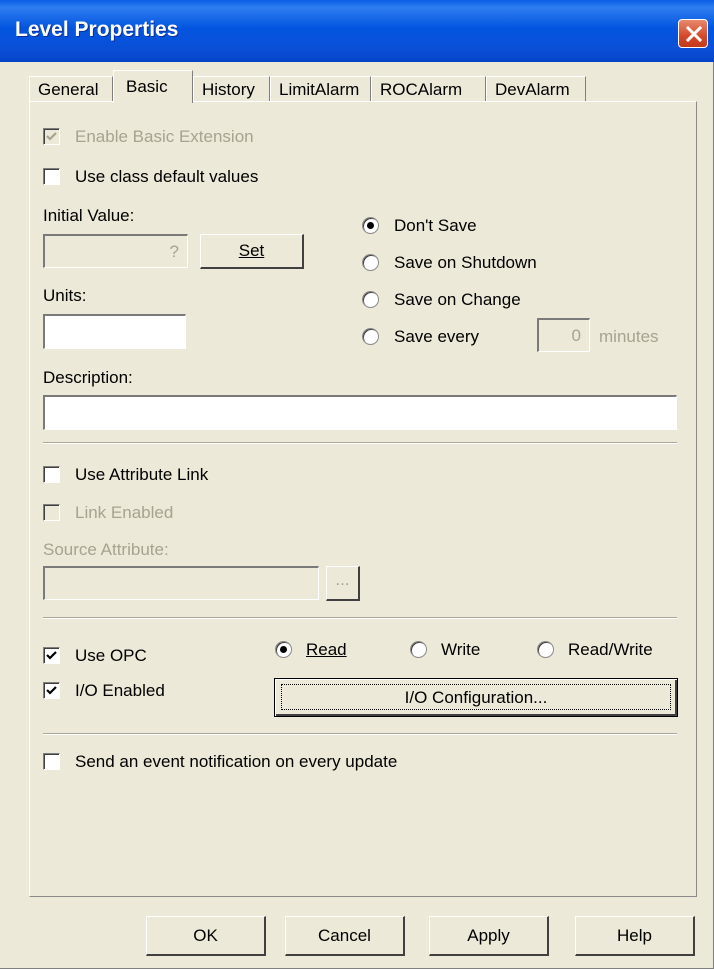 This screenshot has height=969, width=714. What do you see at coordinates (164, 136) in the screenshot?
I see `enable-basic-extension-label: Enable Basic Extension` at bounding box center [164, 136].